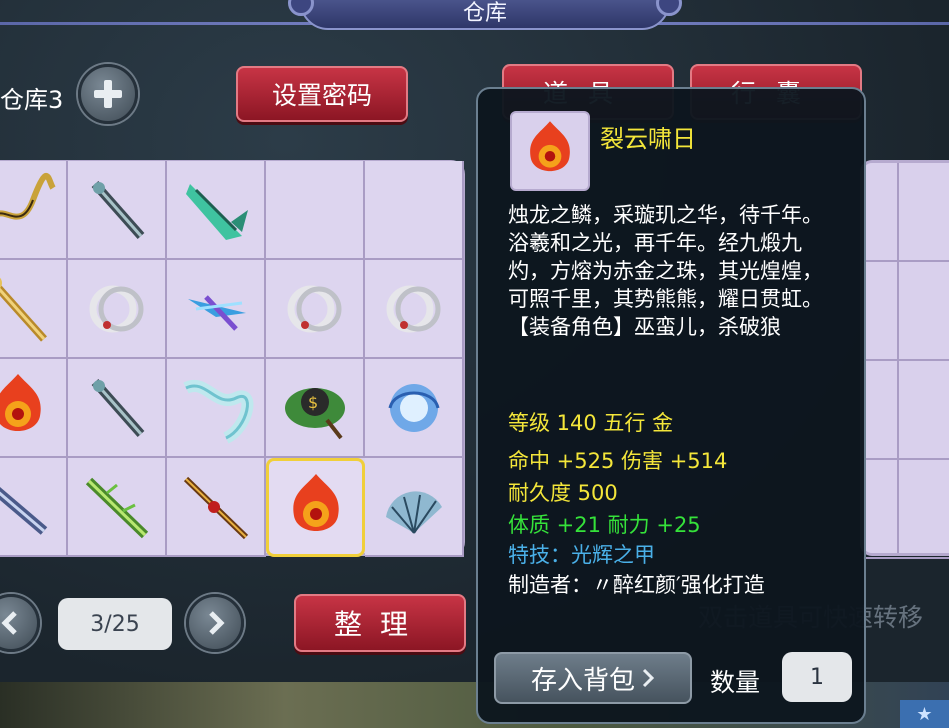 This screenshot has width=949, height=728. I want to click on vine-sword-icon, so click(116, 507).